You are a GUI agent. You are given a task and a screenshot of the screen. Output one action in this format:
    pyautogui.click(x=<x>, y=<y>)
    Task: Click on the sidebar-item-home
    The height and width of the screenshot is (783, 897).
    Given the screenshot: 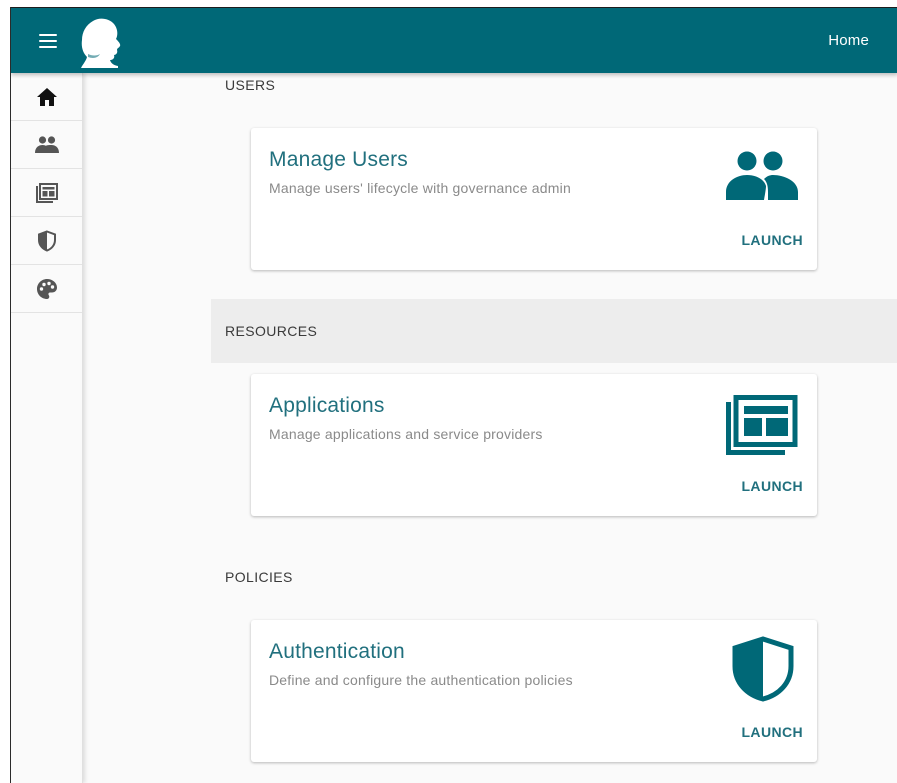 What is the action you would take?
    pyautogui.click(x=46, y=97)
    